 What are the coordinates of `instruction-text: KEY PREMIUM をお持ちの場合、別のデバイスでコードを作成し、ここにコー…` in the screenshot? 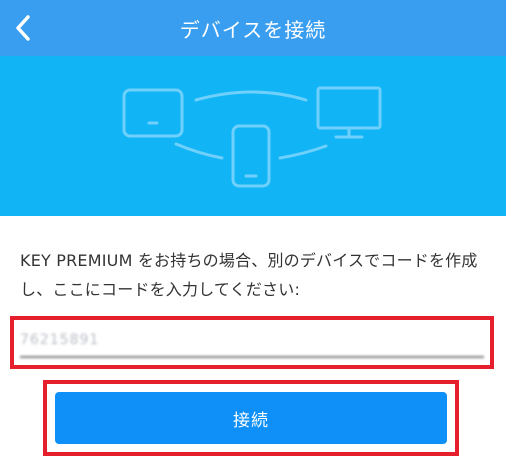 It's located at (249, 275).